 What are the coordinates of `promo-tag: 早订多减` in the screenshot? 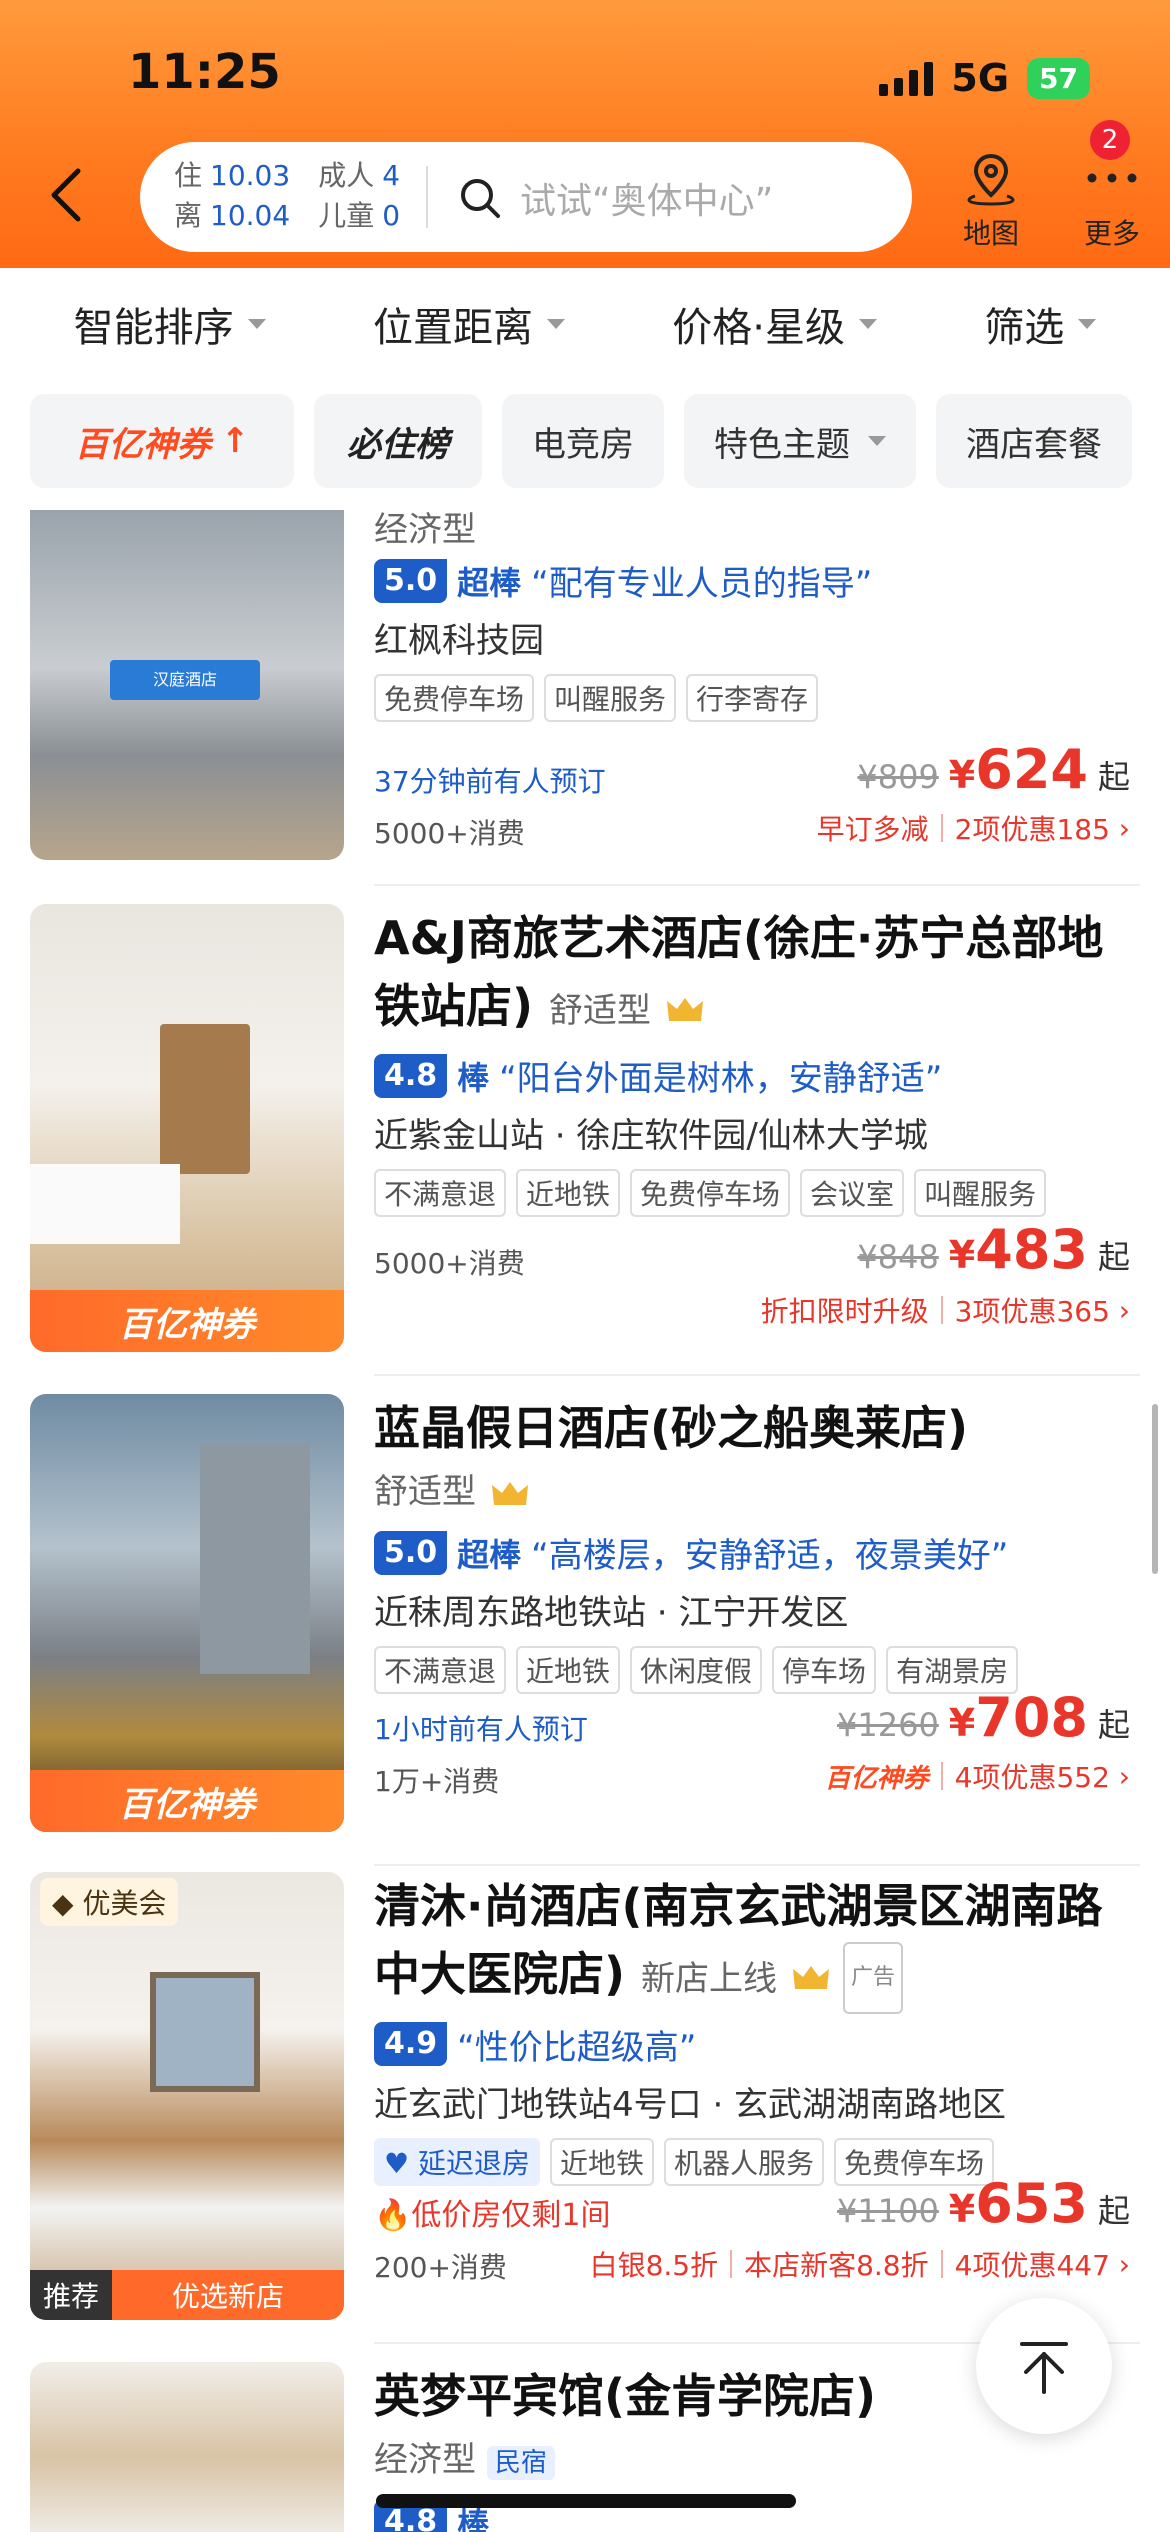 It's located at (872, 829).